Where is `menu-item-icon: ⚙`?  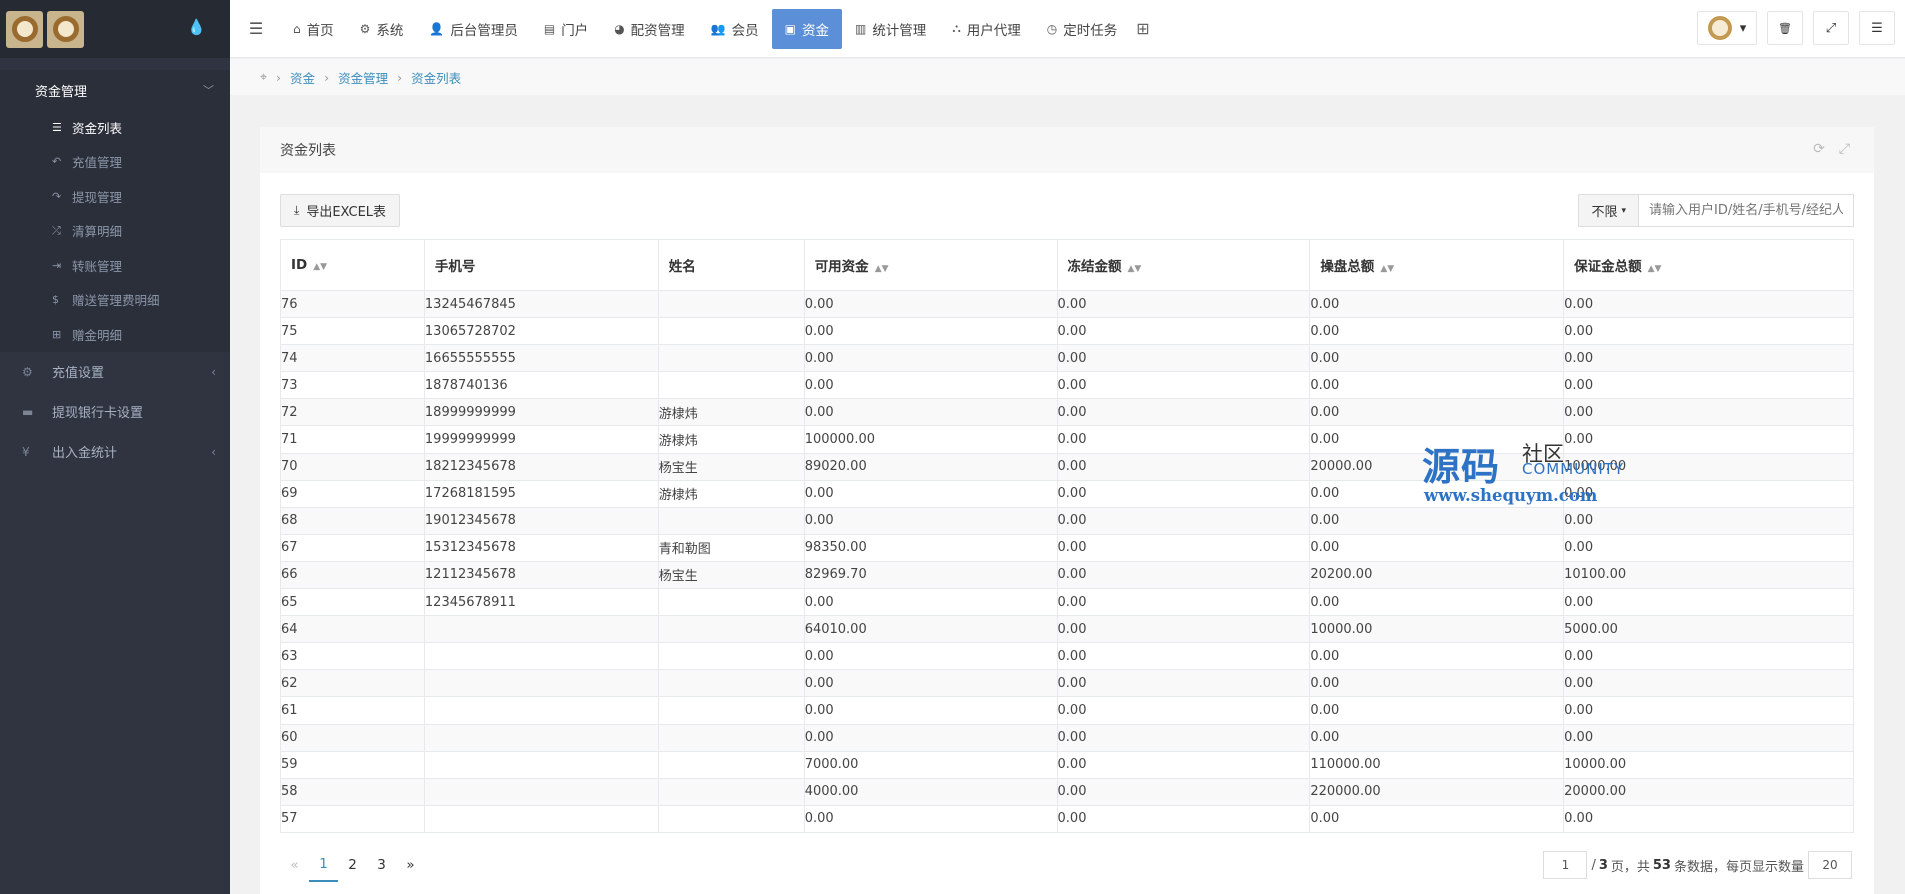 menu-item-icon: ⚙ is located at coordinates (27, 371).